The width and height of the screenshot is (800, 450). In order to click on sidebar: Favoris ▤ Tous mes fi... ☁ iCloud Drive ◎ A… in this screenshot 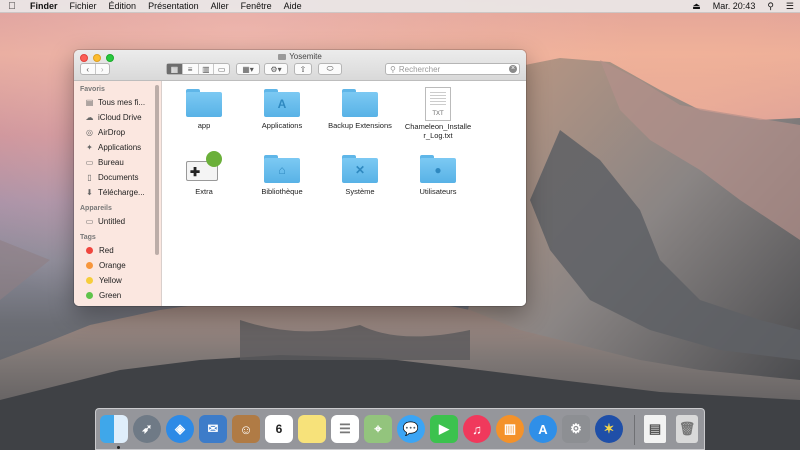, I will do `click(118, 193)`.